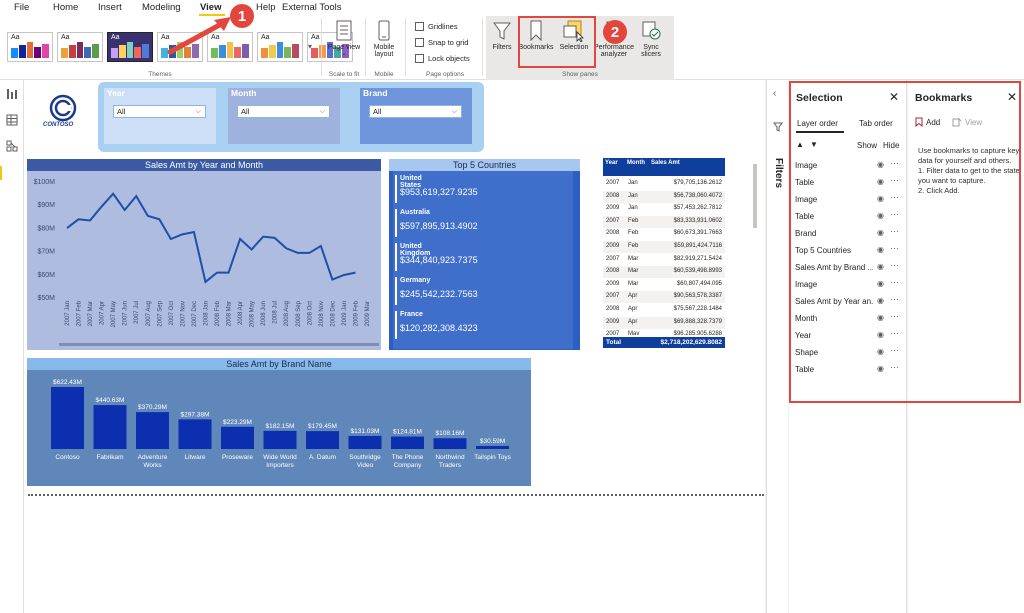 The image size is (1024, 613). I want to click on y-tick-label: $60M, so click(46, 275).